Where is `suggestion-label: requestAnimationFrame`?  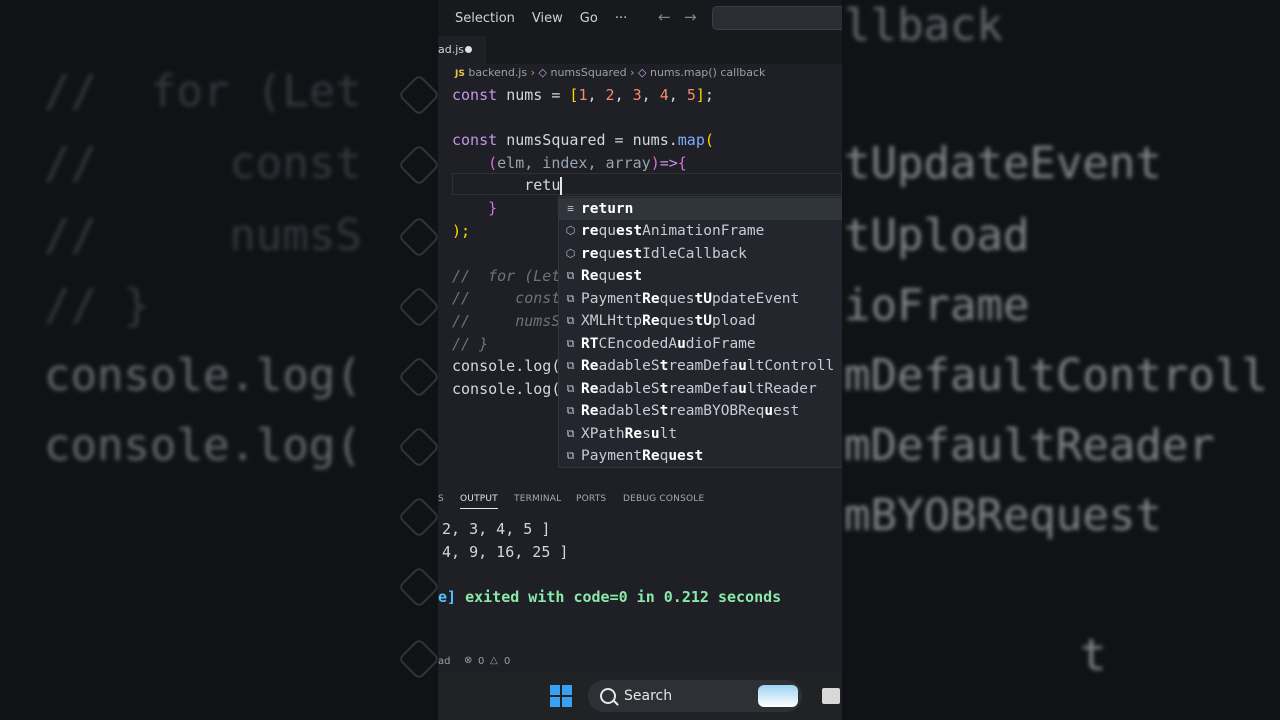
suggestion-label: requestAnimationFrame is located at coordinates (673, 231).